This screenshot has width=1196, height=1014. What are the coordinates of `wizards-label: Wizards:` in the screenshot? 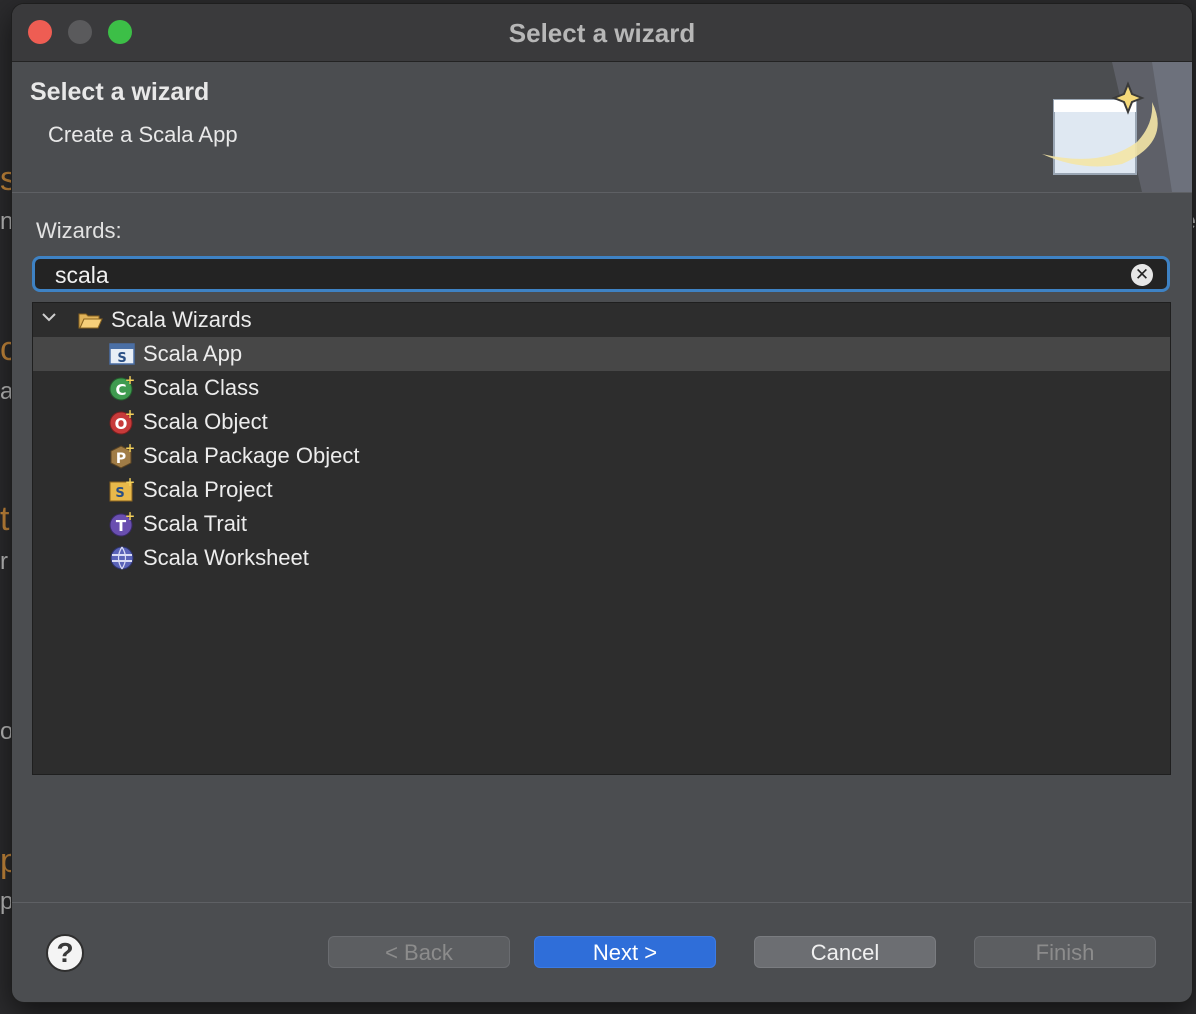 It's located at (79, 230).